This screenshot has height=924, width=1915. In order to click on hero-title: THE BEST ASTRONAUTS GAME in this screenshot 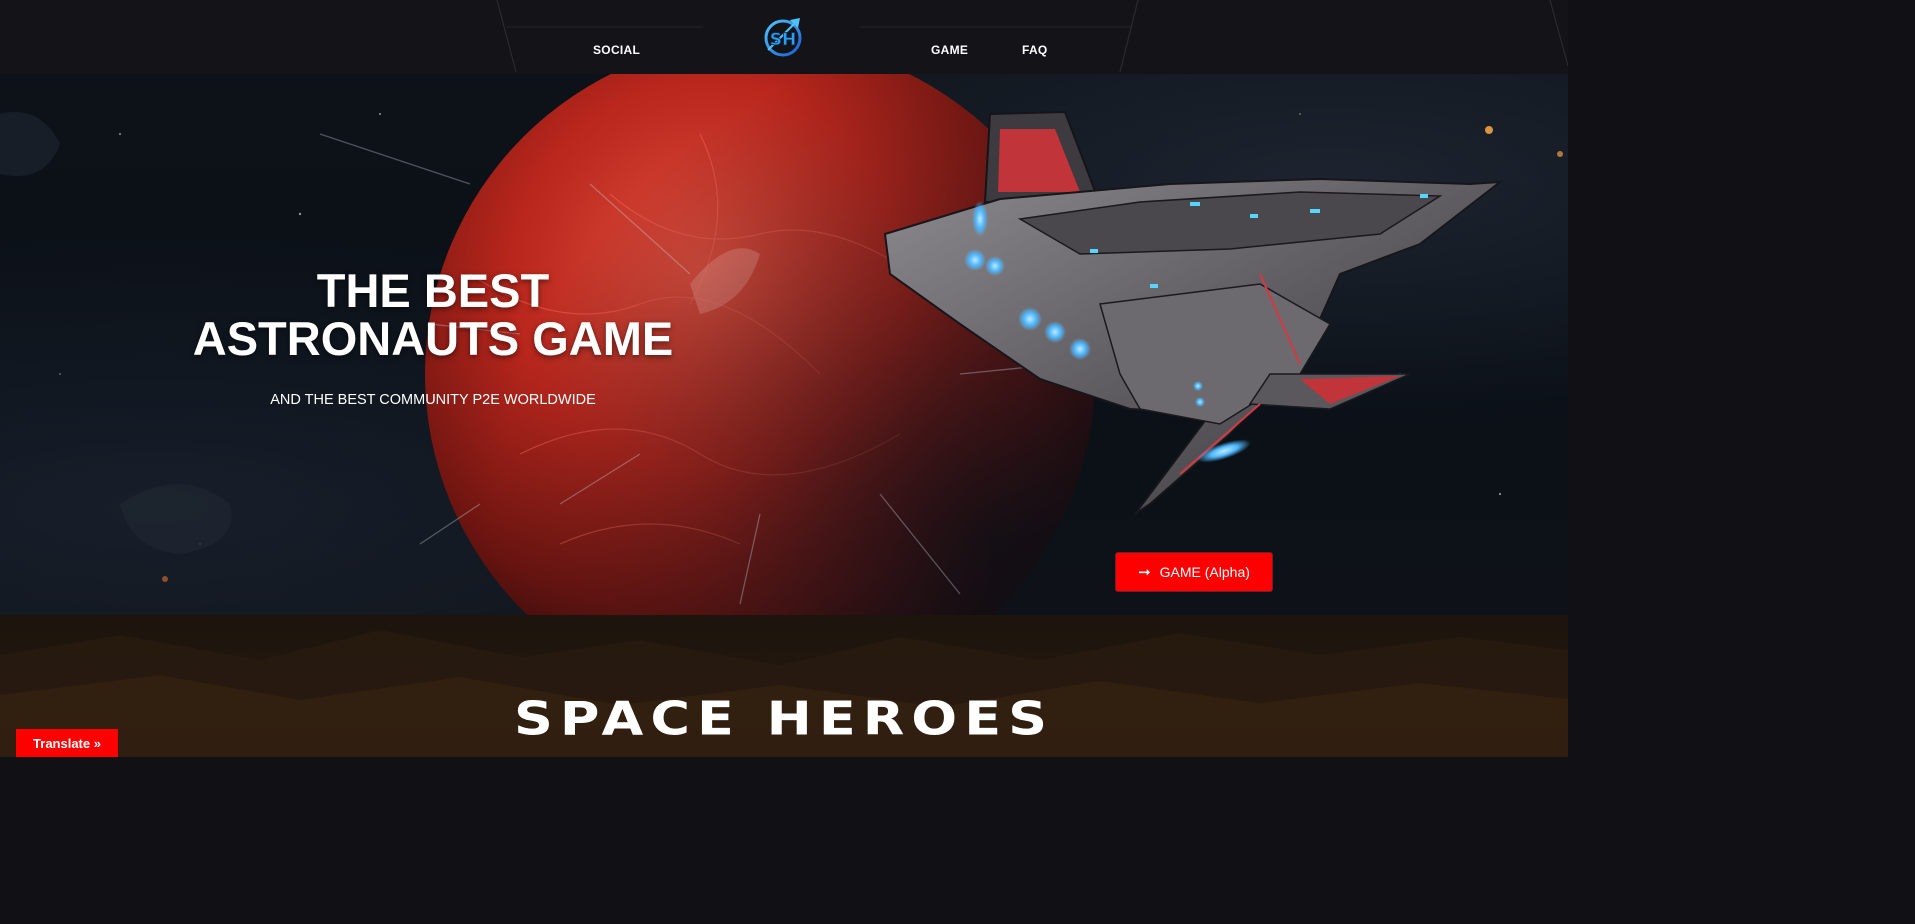, I will do `click(433, 315)`.